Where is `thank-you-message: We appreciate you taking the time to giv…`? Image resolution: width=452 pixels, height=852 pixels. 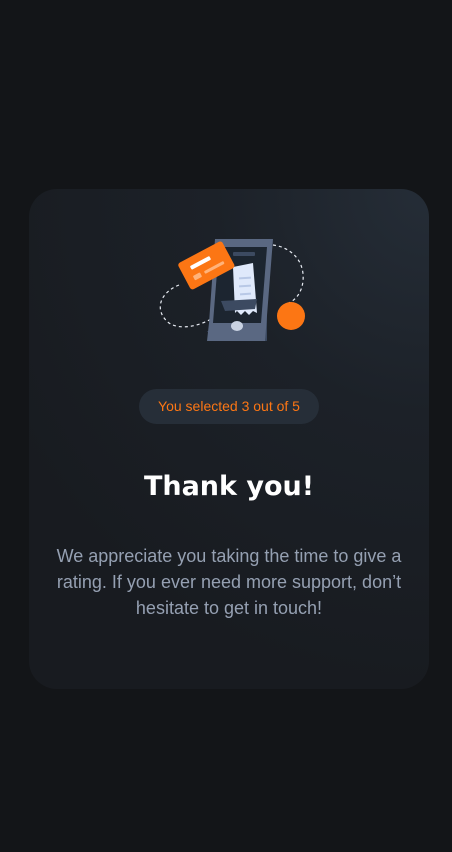
thank-you-message: We appreciate you taking the time to giv… is located at coordinates (229, 582).